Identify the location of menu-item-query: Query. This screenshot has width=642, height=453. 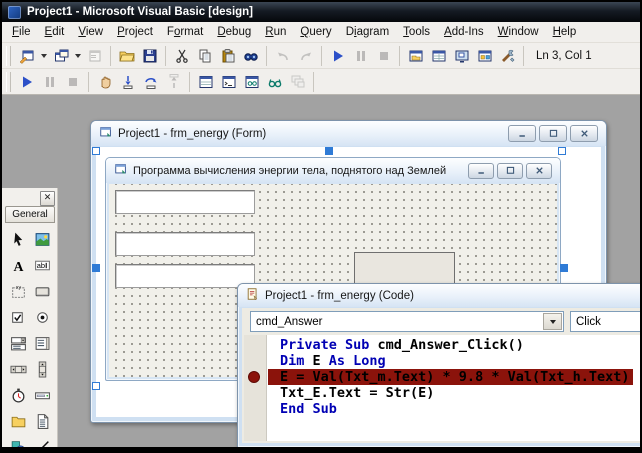
(315, 32).